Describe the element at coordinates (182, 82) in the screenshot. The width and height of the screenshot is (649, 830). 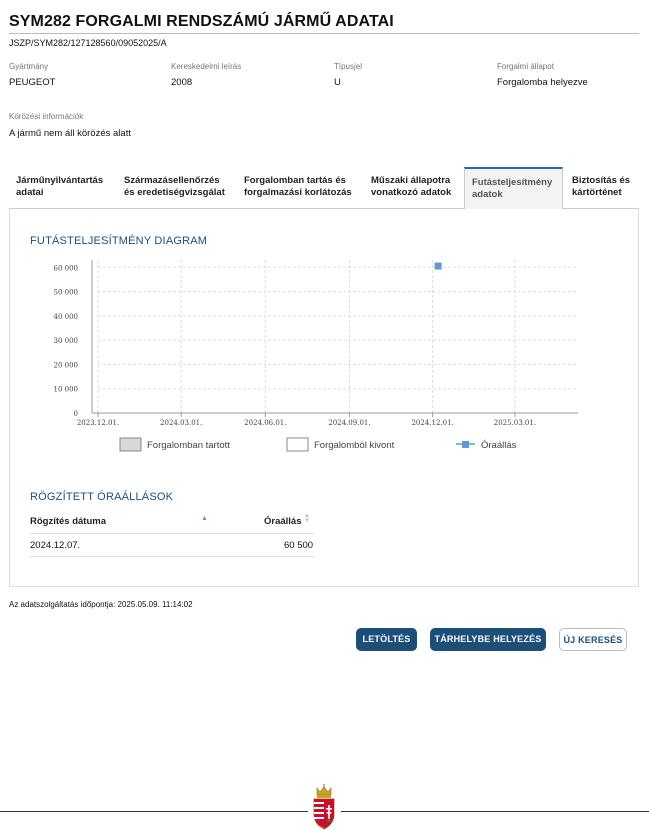
I see `commercial-description-value: 2008` at that location.